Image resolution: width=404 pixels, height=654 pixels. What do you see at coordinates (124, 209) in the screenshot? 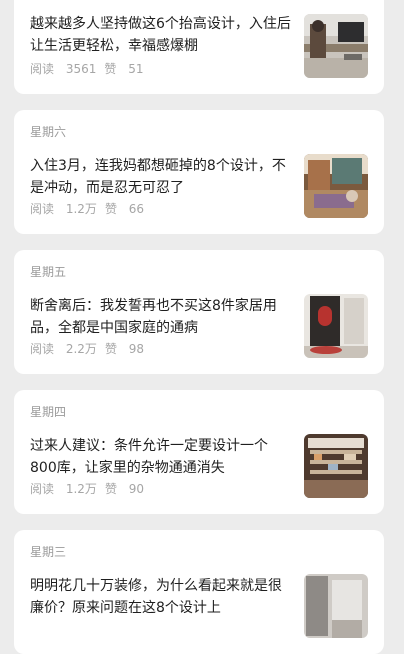
I see `like-count: 赞 66` at bounding box center [124, 209].